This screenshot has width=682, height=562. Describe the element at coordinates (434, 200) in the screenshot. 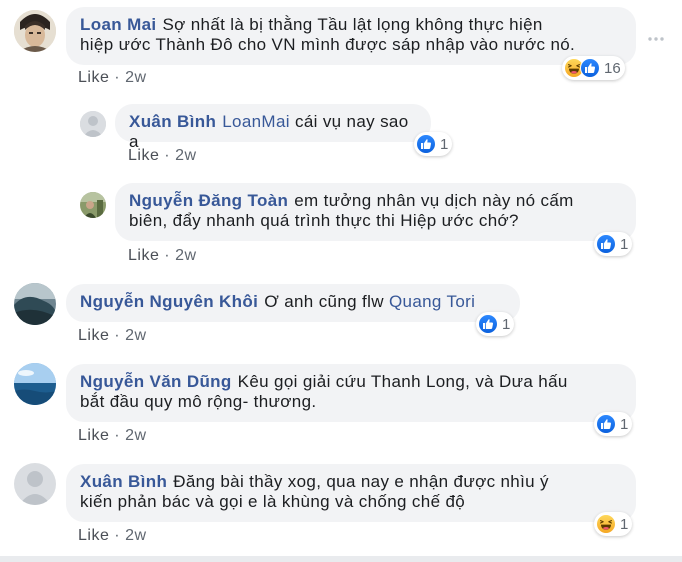

I see `comment-text: em tưởng nhân vụ dịch này nó cấm` at that location.